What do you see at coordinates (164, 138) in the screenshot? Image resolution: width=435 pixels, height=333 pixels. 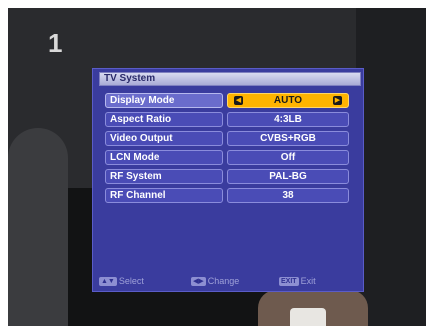 I see `video-output-label: Video Output` at bounding box center [164, 138].